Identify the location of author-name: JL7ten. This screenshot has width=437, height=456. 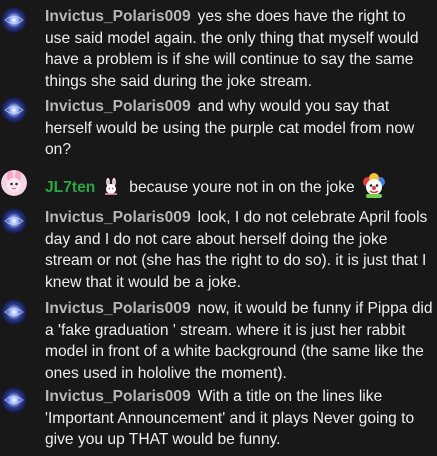
(70, 187).